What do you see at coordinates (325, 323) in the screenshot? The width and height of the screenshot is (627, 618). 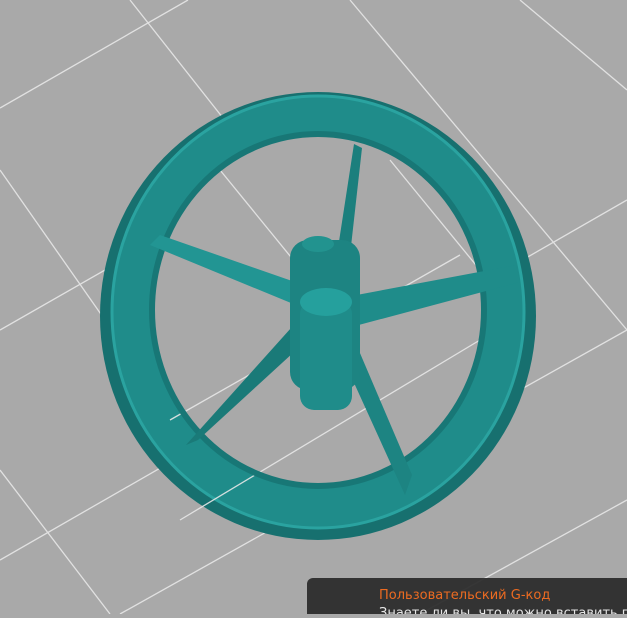 I see `wheel-hub` at bounding box center [325, 323].